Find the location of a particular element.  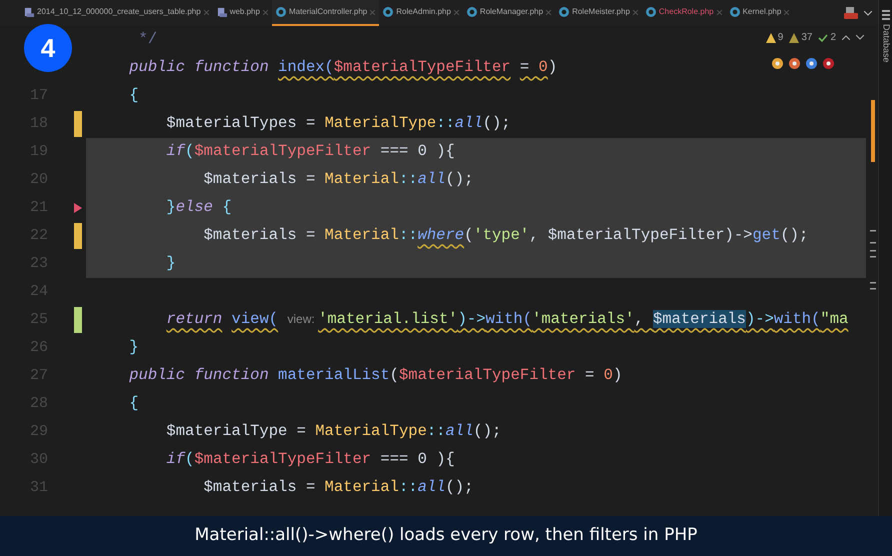

code-line: $materials = Material::where('type', $materialTypeFilter)->get(); is located at coordinates (505, 235).